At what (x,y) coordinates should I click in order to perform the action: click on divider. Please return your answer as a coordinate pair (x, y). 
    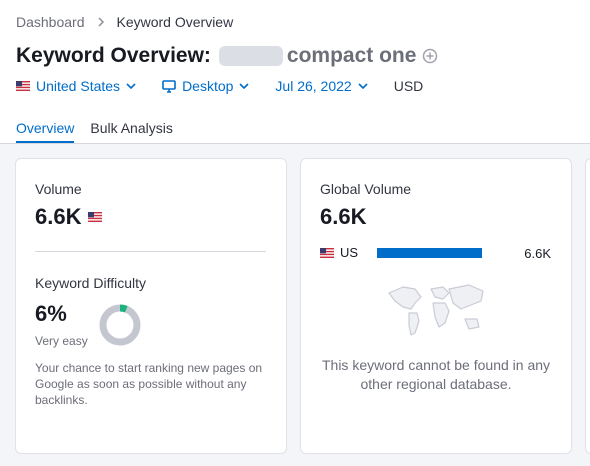
    Looking at the image, I should click on (150, 251).